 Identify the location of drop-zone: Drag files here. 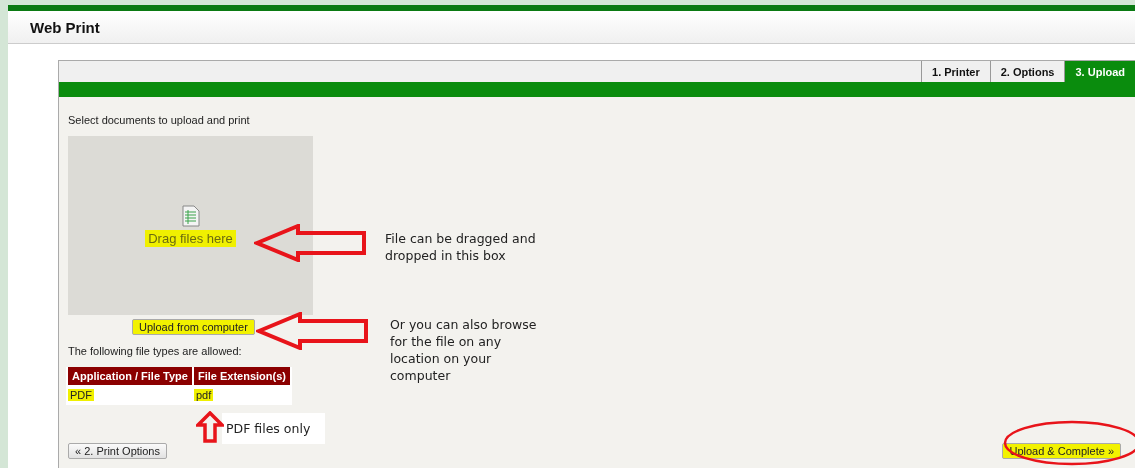
(190, 225).